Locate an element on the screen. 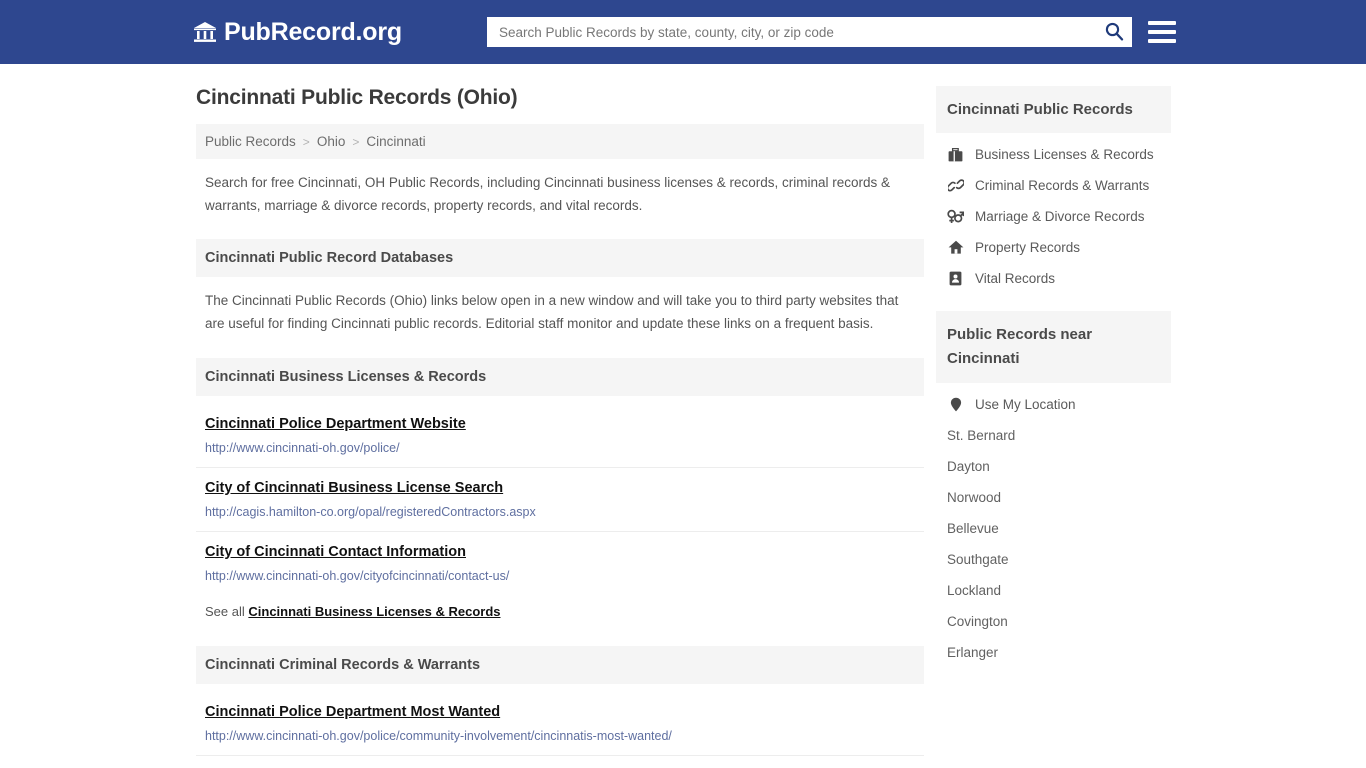 The image size is (1366, 768). brand-name: PubRecord.org is located at coordinates (313, 31).